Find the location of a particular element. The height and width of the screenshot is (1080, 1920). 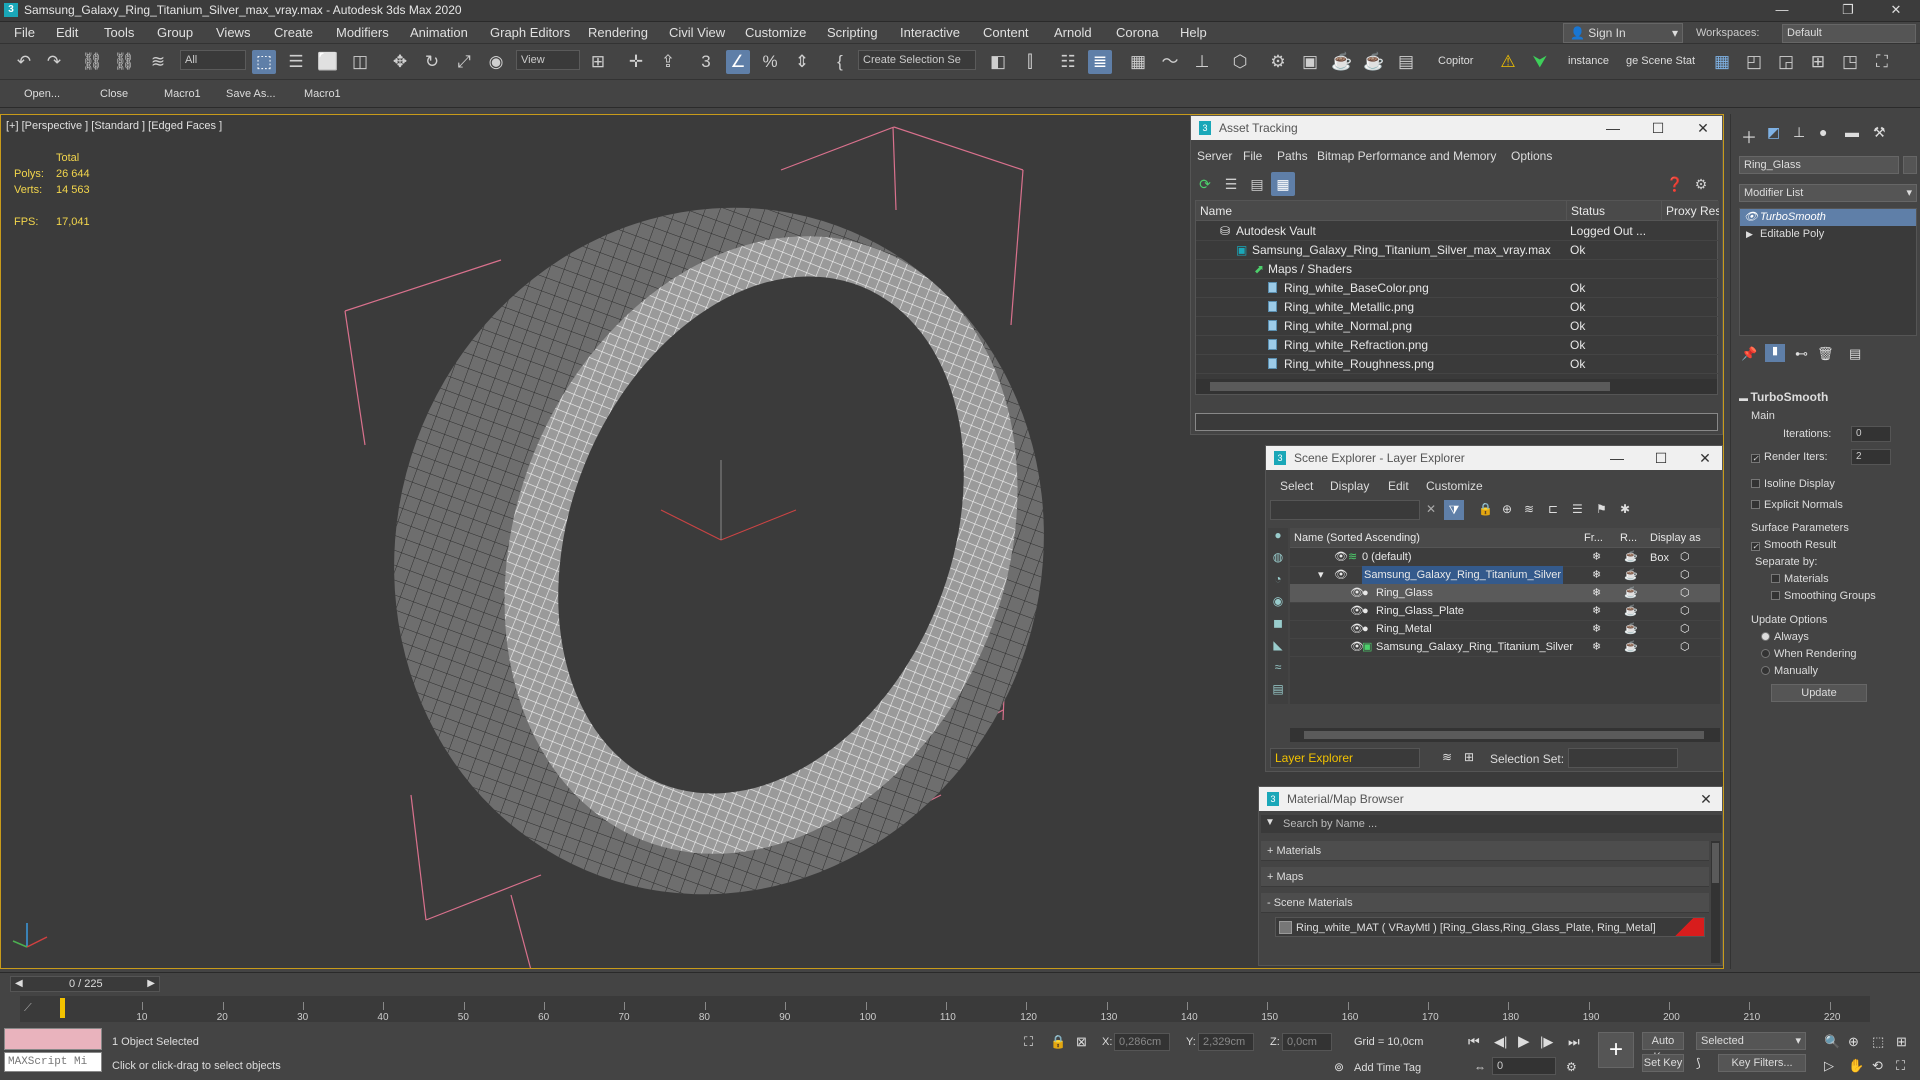

tree-row-object-selected: 👁 ● Ring_Glass ❄ ☕ ⬡ is located at coordinates (1505, 593).